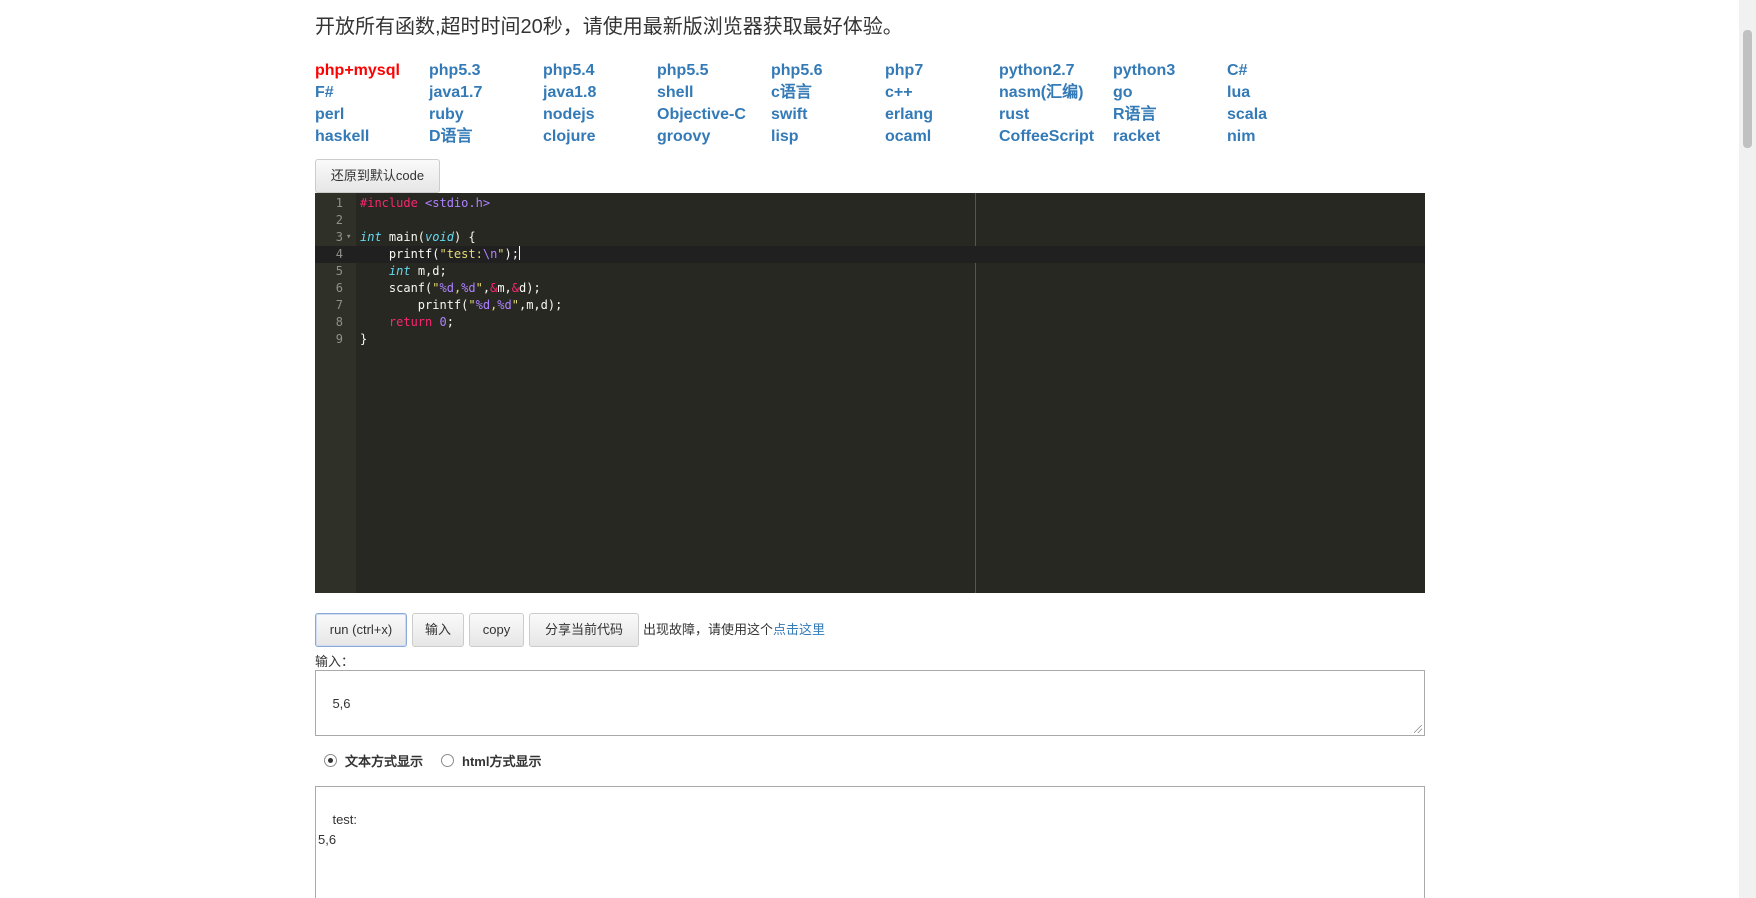 Image resolution: width=1756 pixels, height=898 pixels. What do you see at coordinates (486, 115) in the screenshot?
I see `language-link: ruby` at bounding box center [486, 115].